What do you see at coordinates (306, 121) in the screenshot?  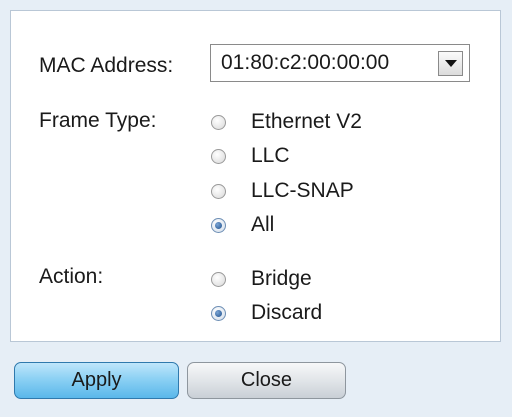 I see `radio-label: Ethernet V2` at bounding box center [306, 121].